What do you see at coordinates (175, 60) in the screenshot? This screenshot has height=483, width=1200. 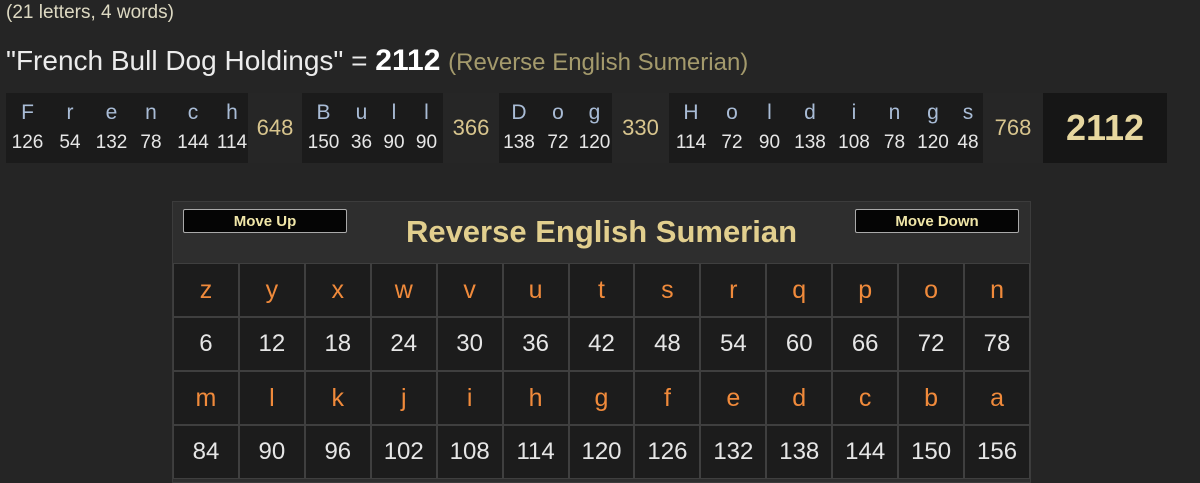 I see `phrase-text: "French Bull Dog Holdings"` at bounding box center [175, 60].